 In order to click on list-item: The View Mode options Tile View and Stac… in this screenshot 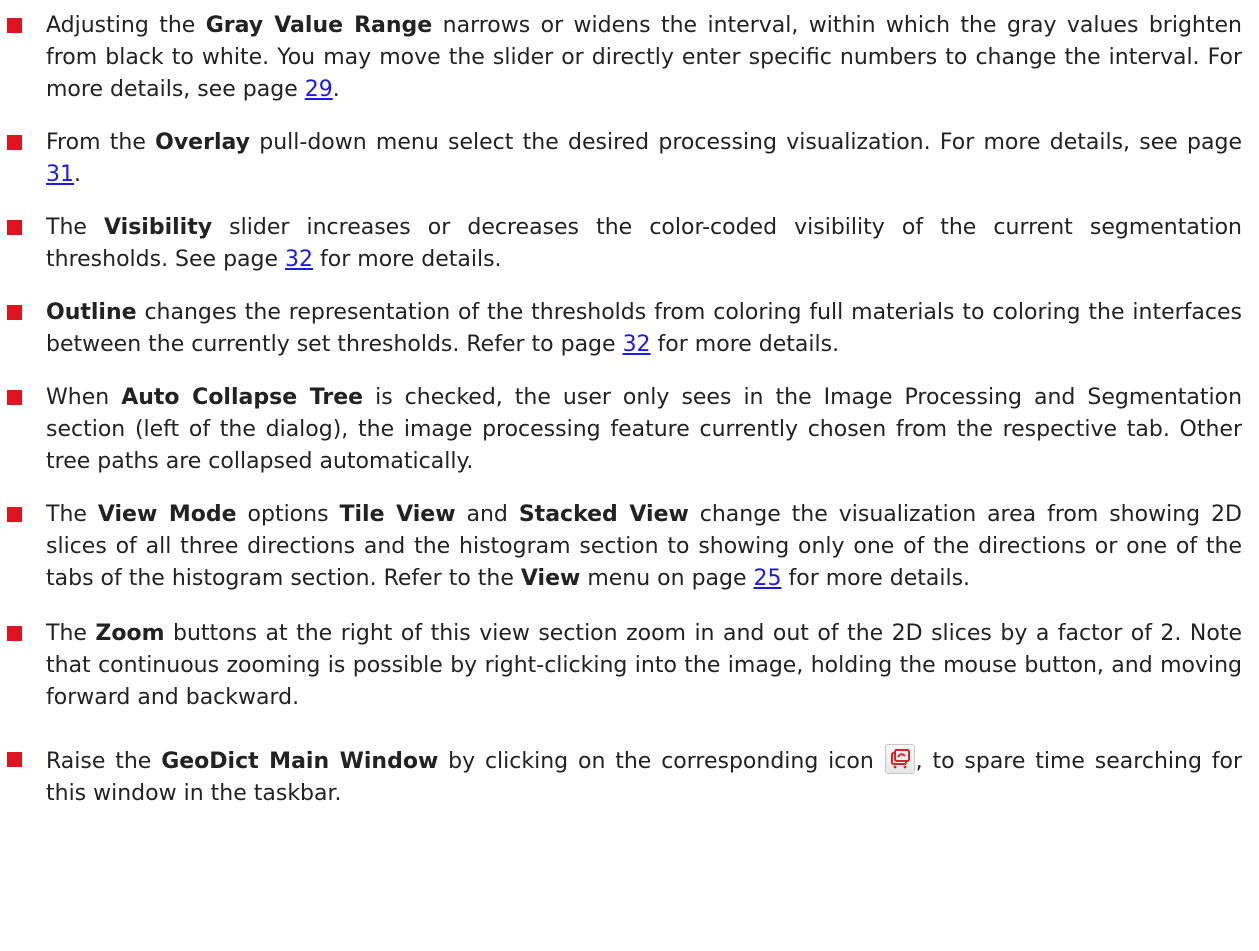, I will do `click(624, 547)`.